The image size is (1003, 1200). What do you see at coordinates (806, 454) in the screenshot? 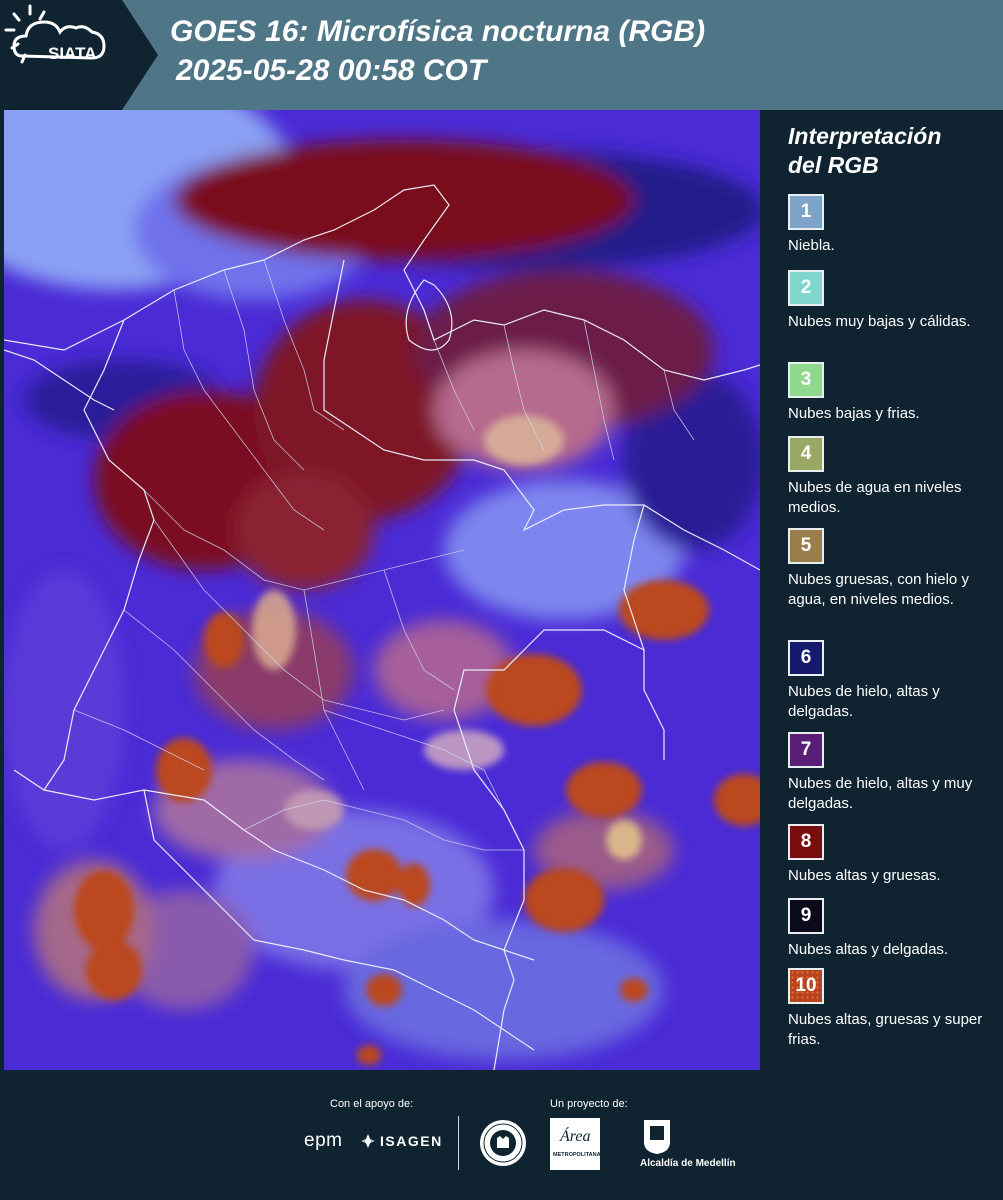
I see `legend-swatch: 4` at bounding box center [806, 454].